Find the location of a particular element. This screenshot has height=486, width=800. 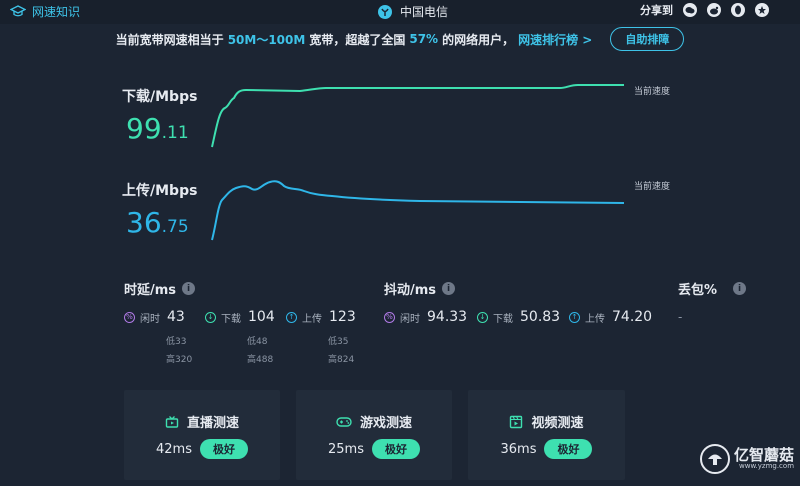

latency-title: 时延/ms i is located at coordinates (160, 288).